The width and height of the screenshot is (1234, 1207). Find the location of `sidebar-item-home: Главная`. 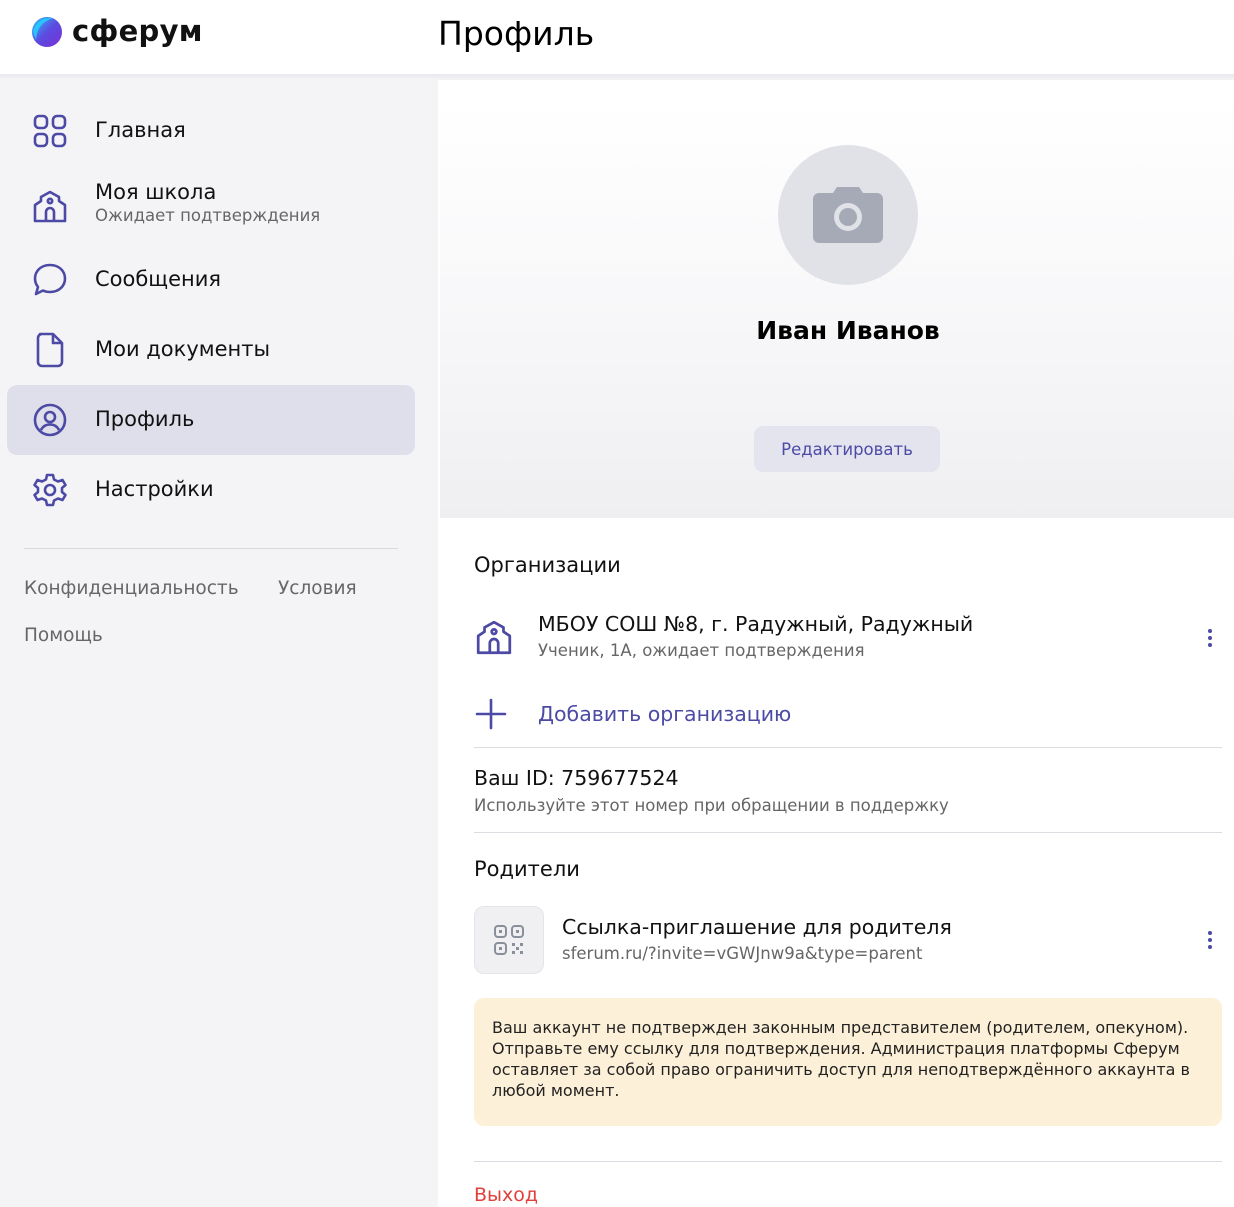

sidebar-item-home: Главная is located at coordinates (211, 131).